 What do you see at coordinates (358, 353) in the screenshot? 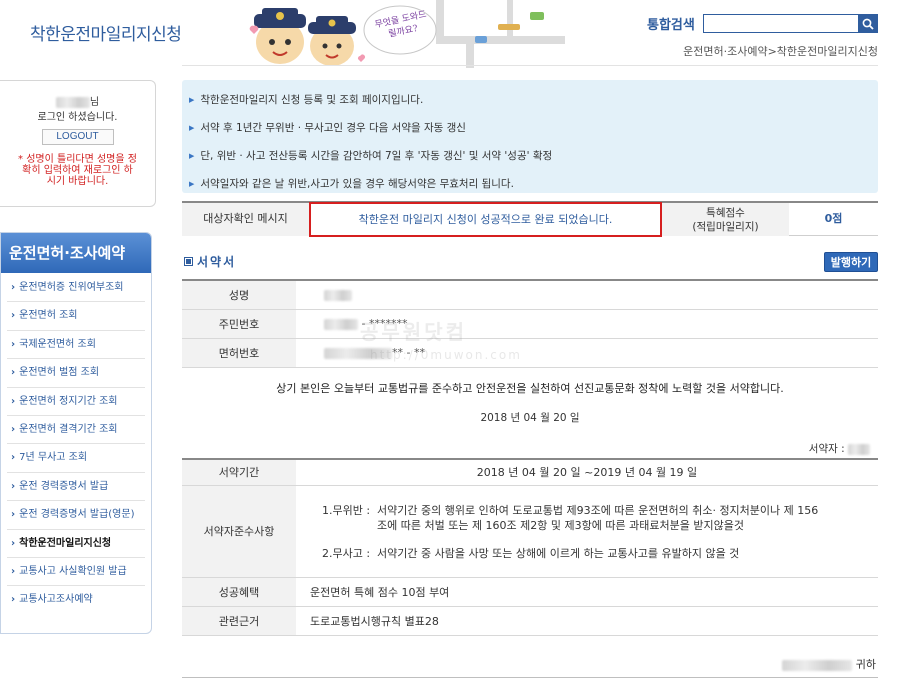
I see `redacted-license` at bounding box center [358, 353].